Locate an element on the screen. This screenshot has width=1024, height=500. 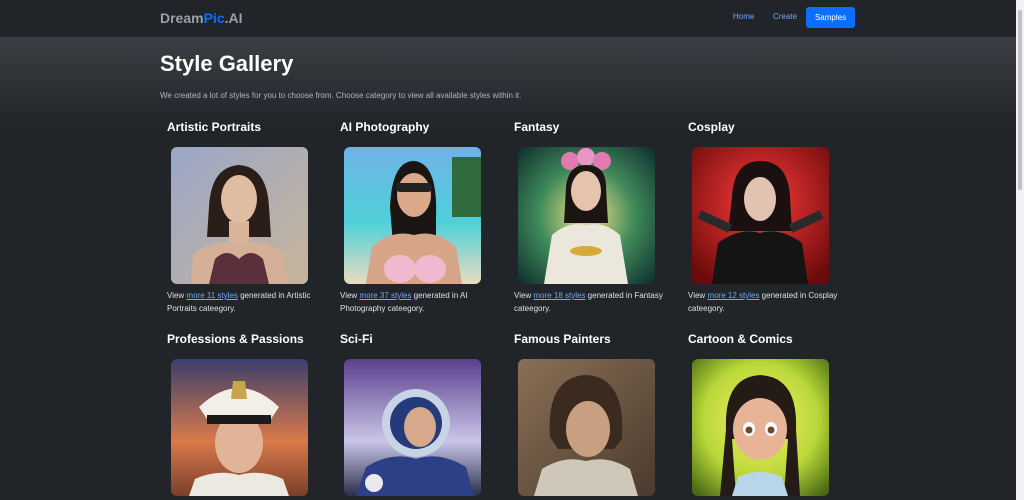
brand-logo: DreamPic.AI is located at coordinates (201, 18).